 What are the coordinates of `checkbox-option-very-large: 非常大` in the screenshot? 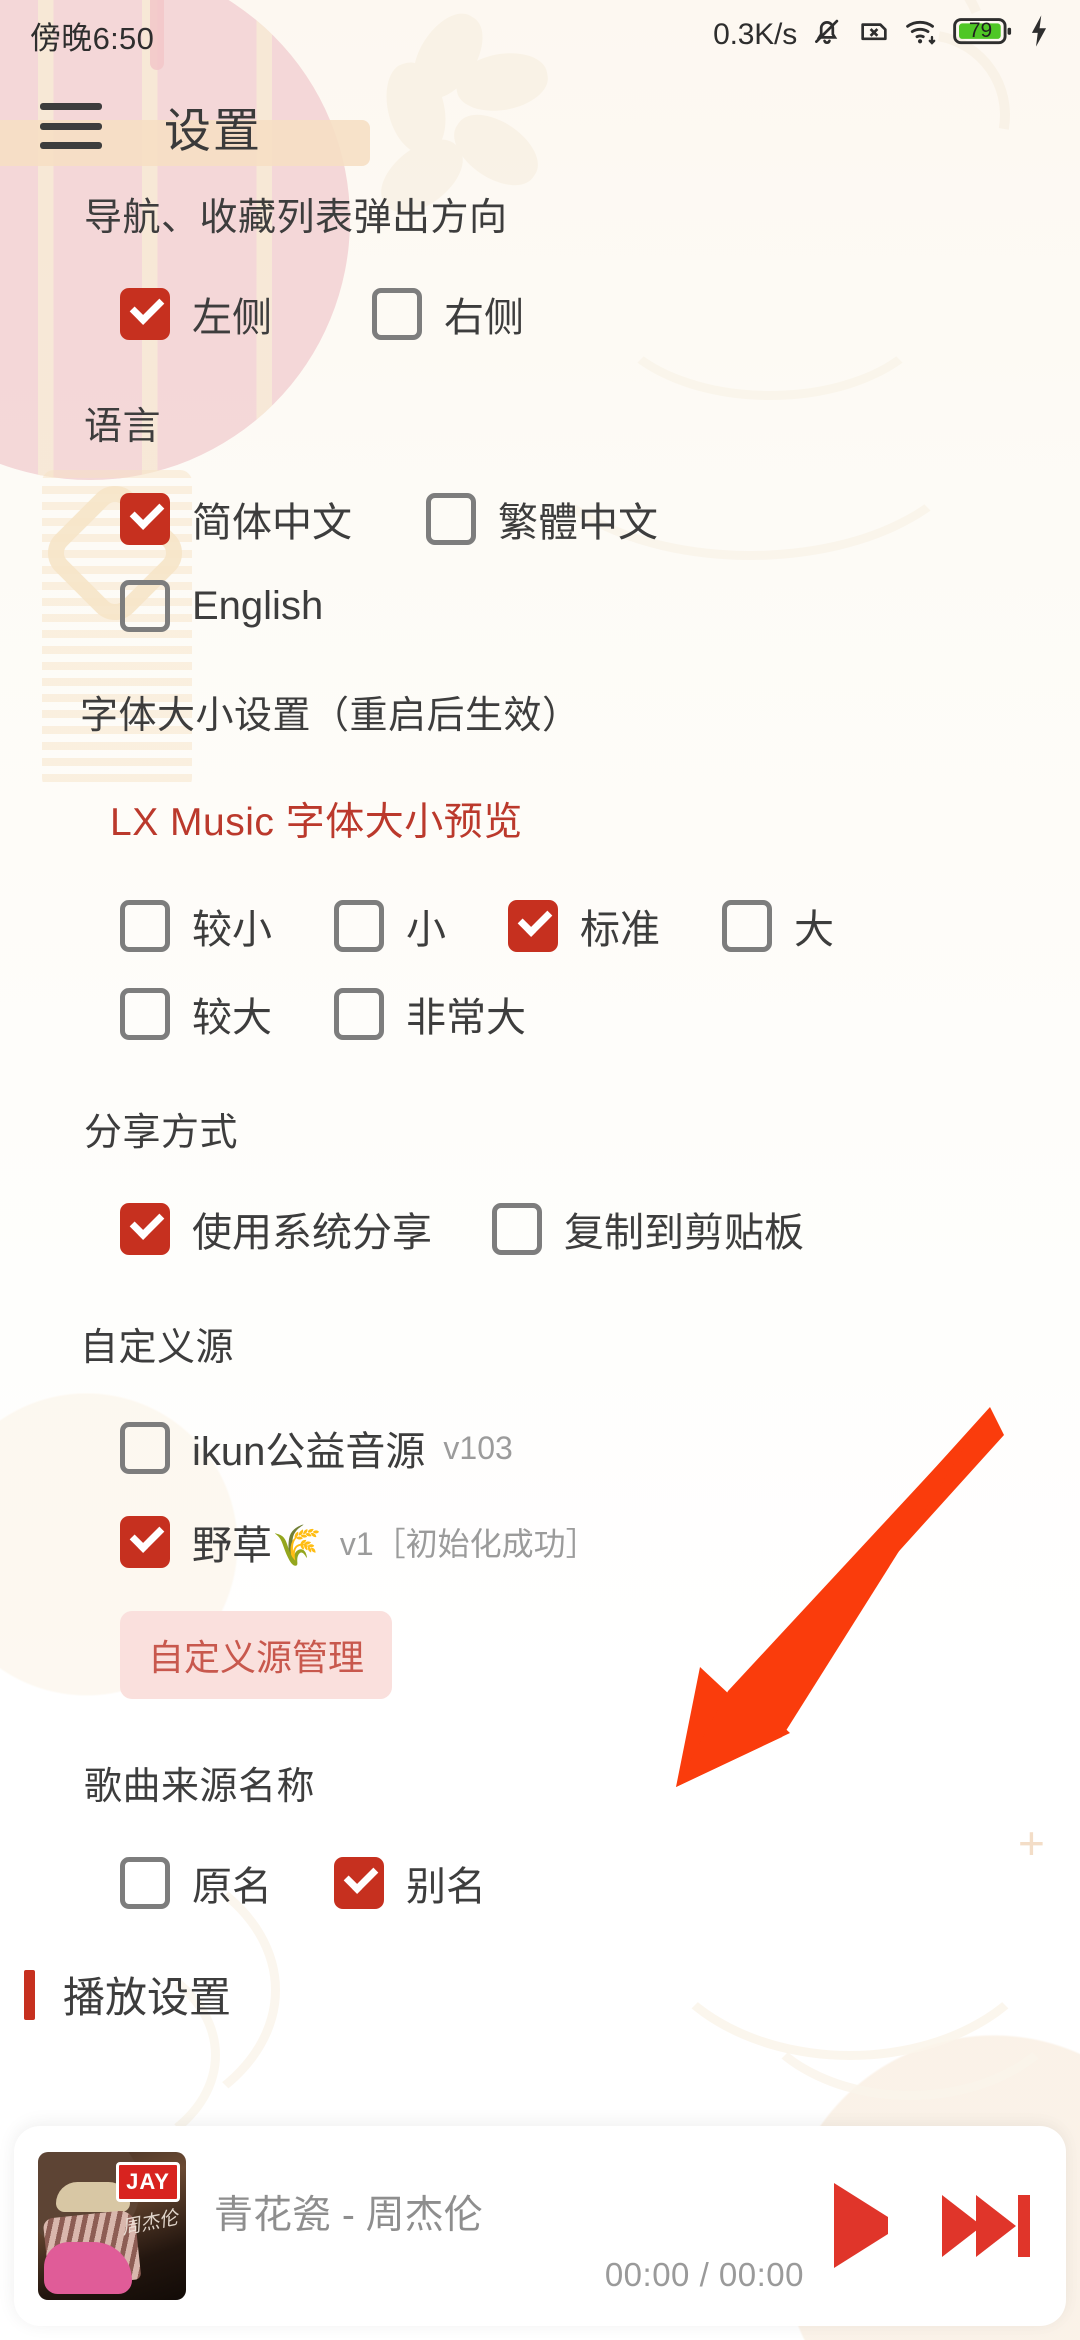 It's located at (430, 1014).